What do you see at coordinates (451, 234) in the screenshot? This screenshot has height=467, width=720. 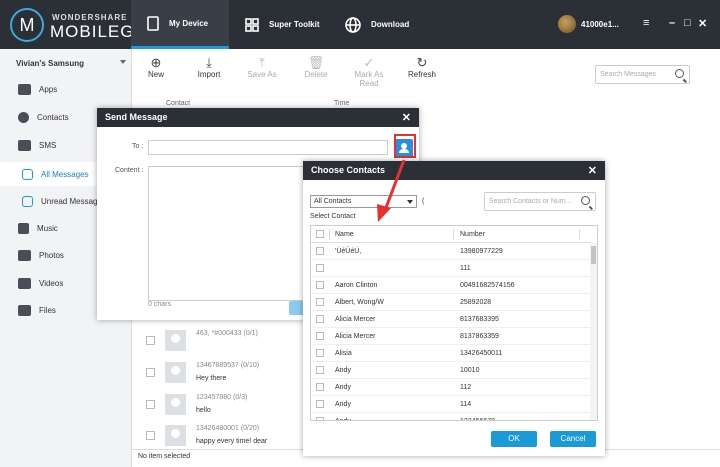 I see `table-header: Name Number` at bounding box center [451, 234].